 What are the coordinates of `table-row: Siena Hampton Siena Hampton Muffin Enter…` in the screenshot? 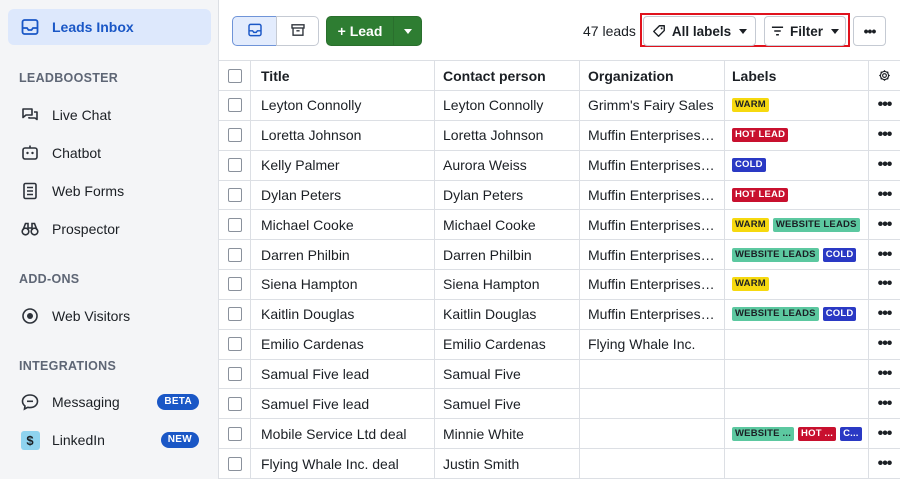 It's located at (559, 285).